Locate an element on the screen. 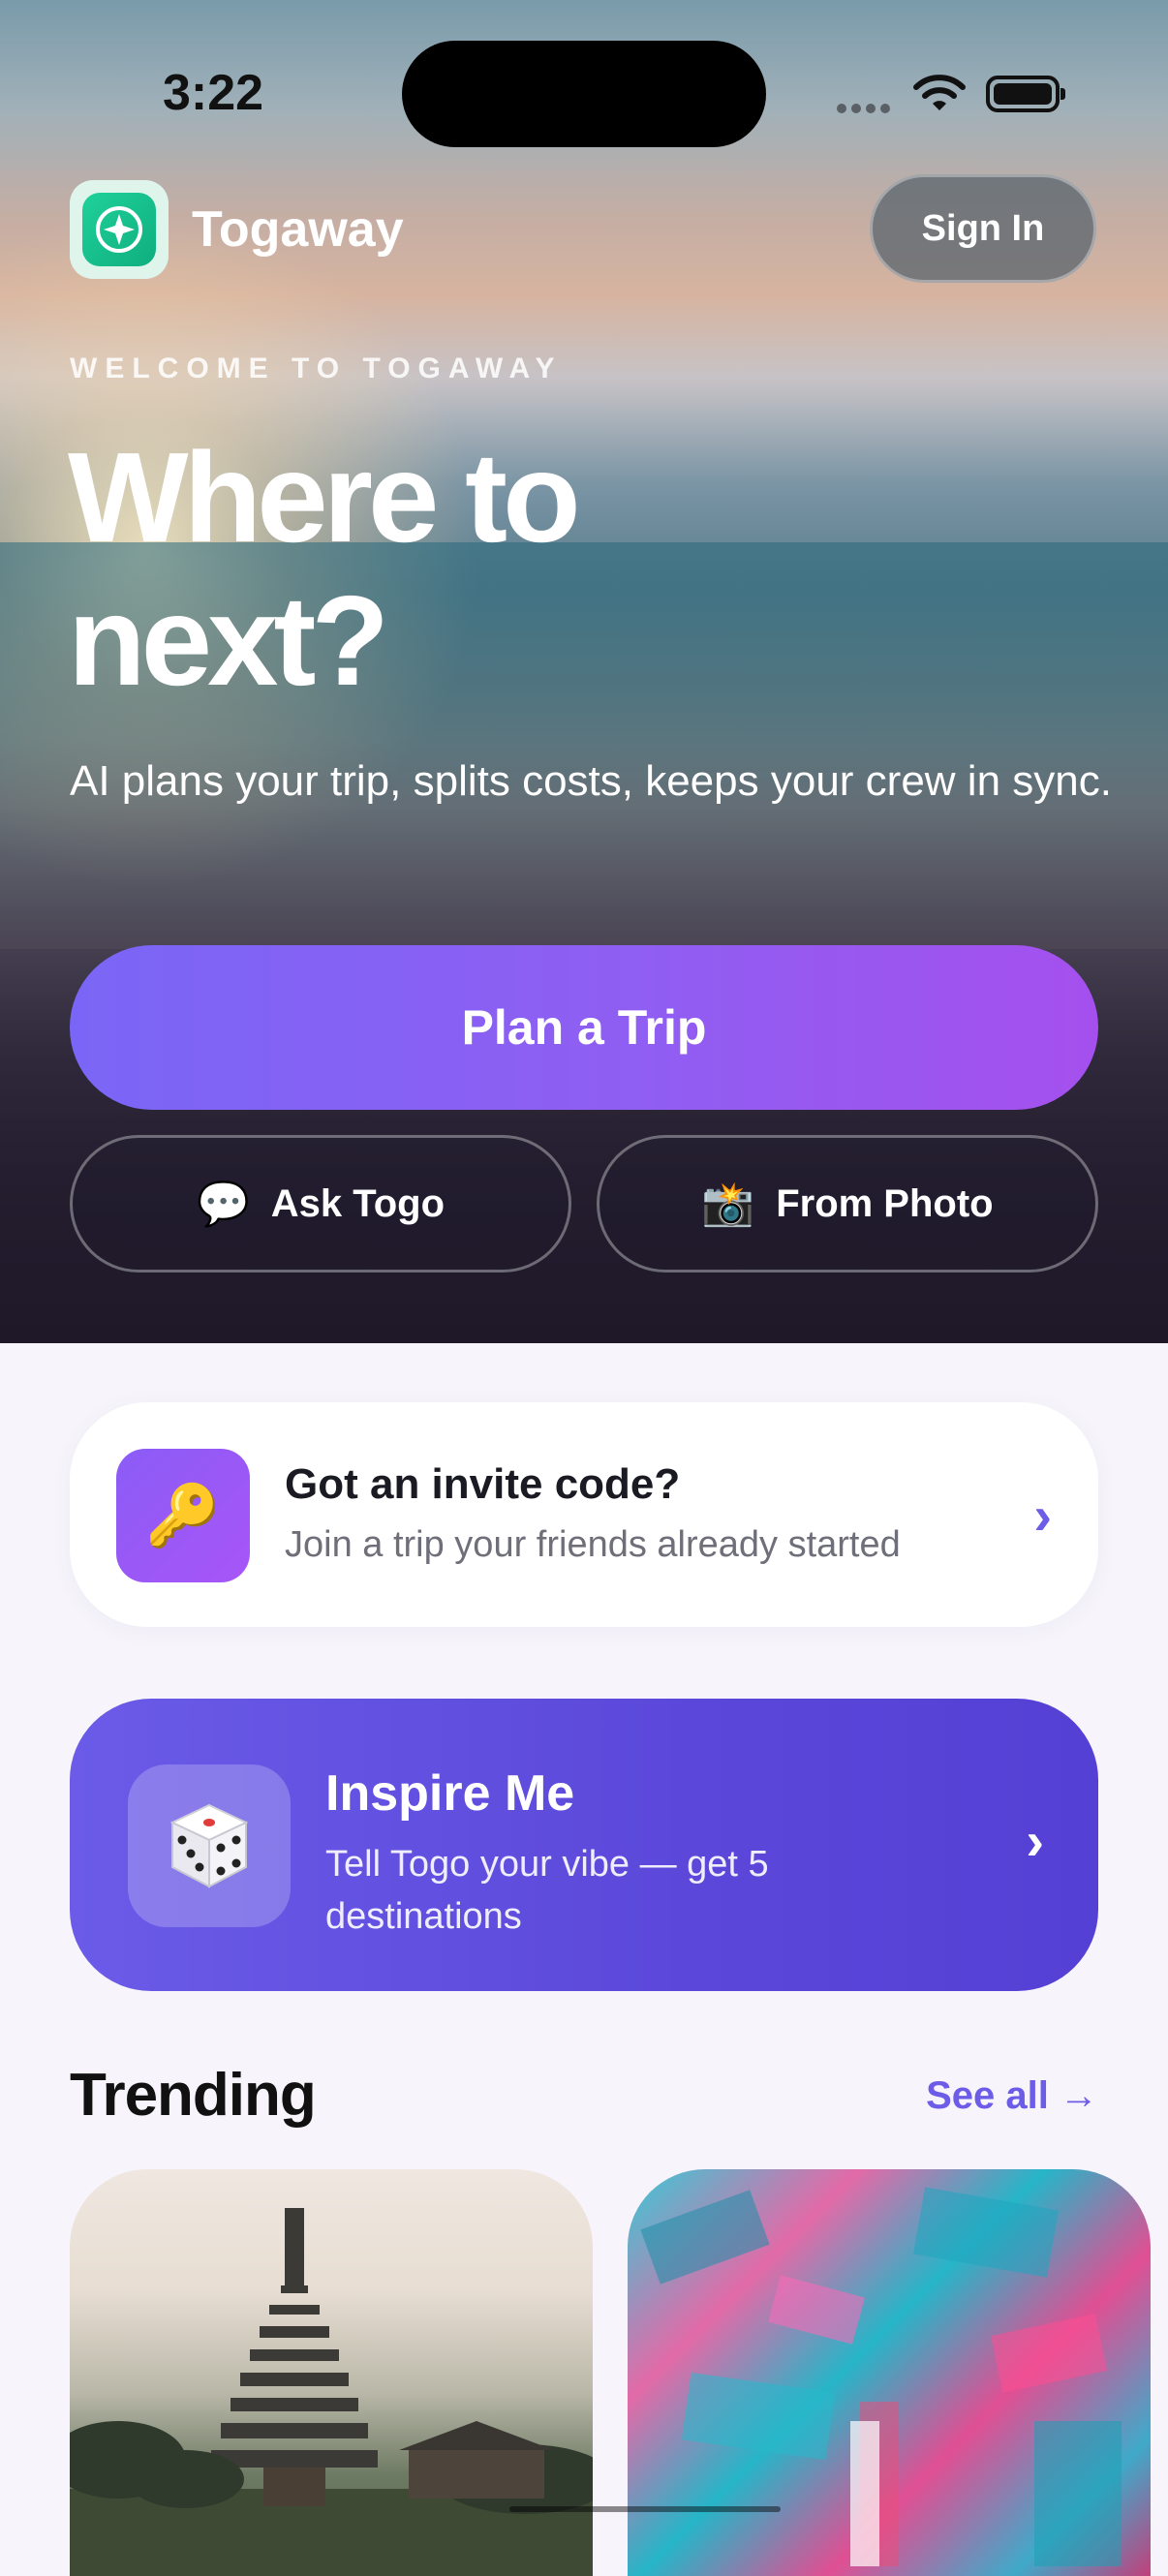  status-bar: 3:22 is located at coordinates (584, 92).